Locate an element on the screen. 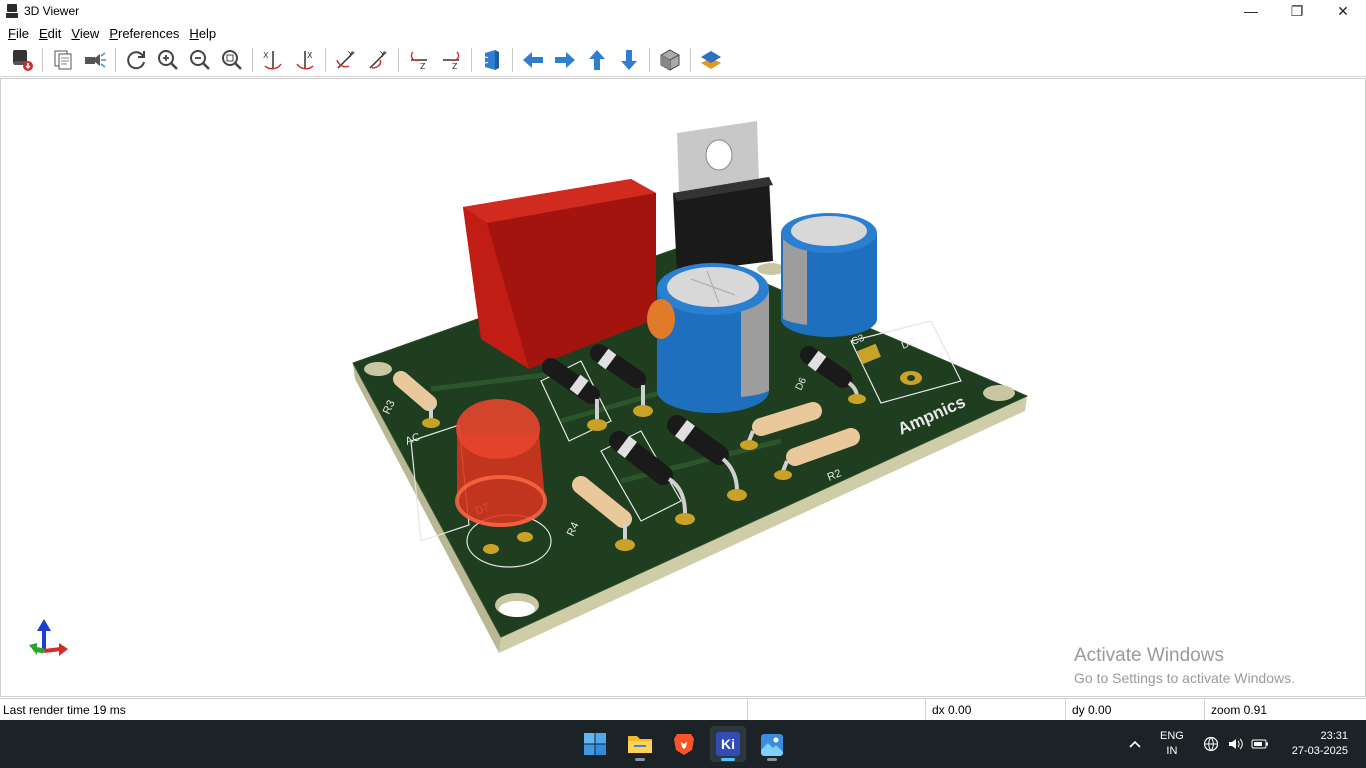 The width and height of the screenshot is (1366, 768). photos-button is located at coordinates (772, 744).